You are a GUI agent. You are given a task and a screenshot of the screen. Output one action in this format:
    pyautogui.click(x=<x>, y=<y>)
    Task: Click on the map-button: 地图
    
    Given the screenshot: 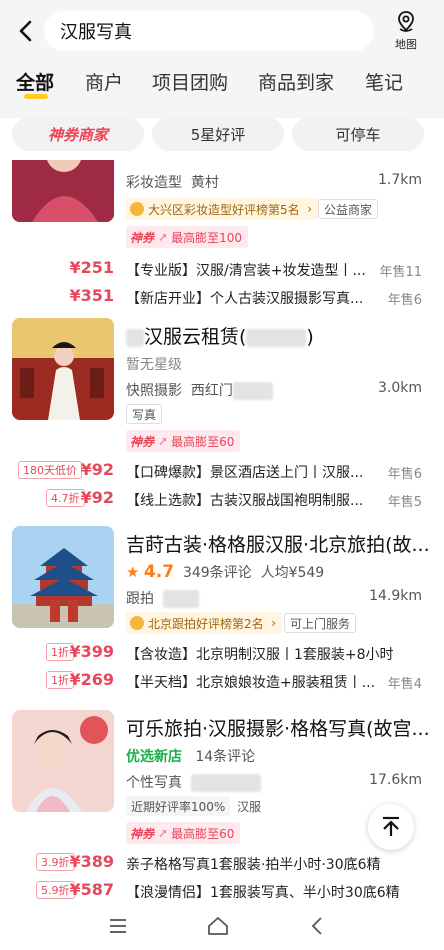 What is the action you would take?
    pyautogui.click(x=406, y=32)
    